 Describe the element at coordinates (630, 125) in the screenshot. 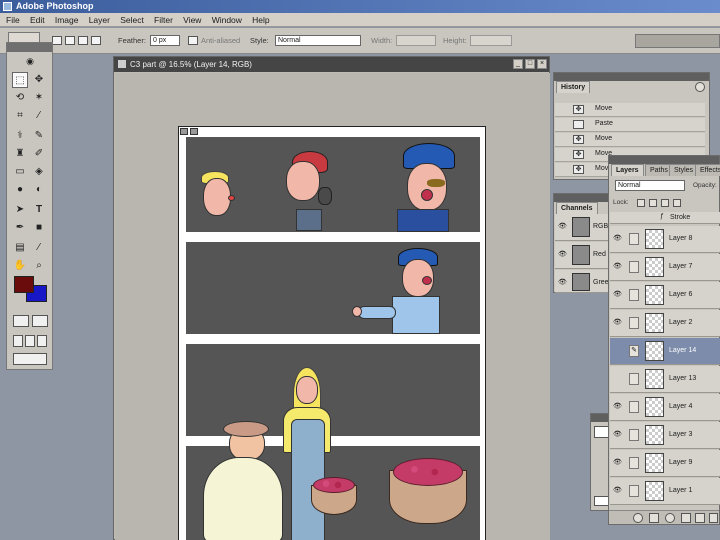

I see `history-item: Paste` at that location.